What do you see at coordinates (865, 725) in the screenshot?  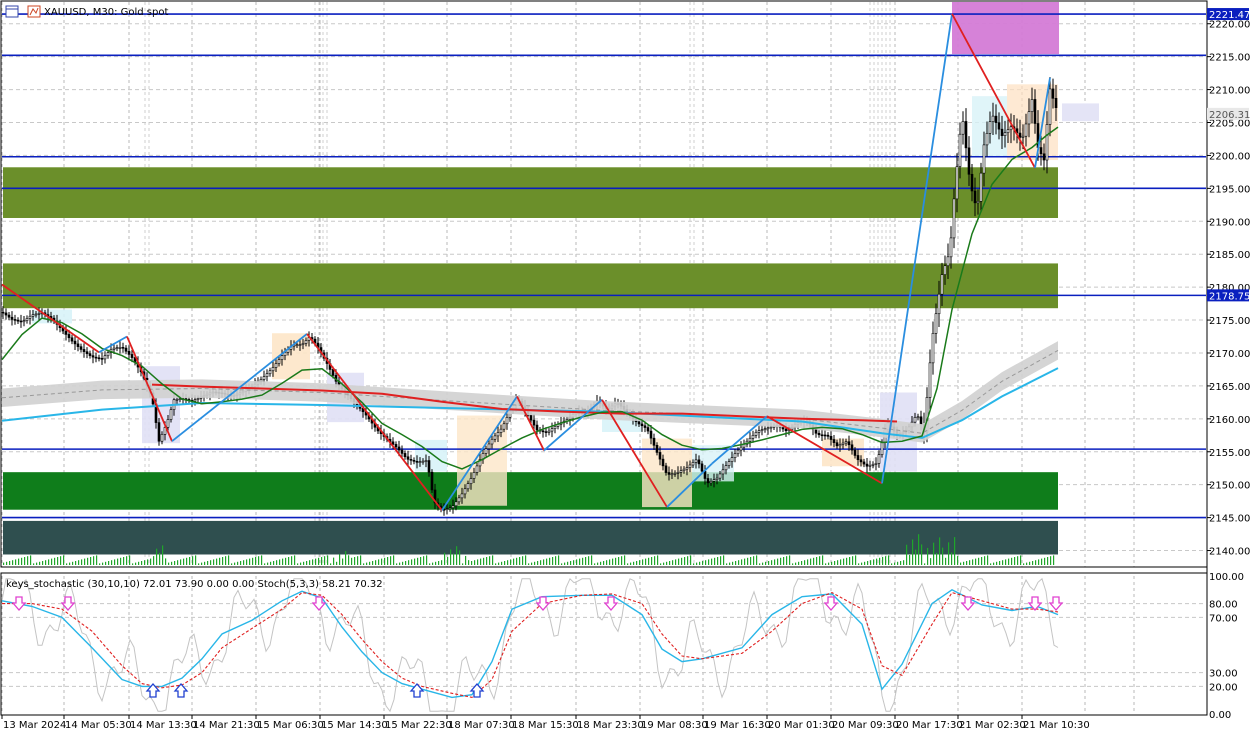 I see `time-label-13: 20 Mar 09:30` at bounding box center [865, 725].